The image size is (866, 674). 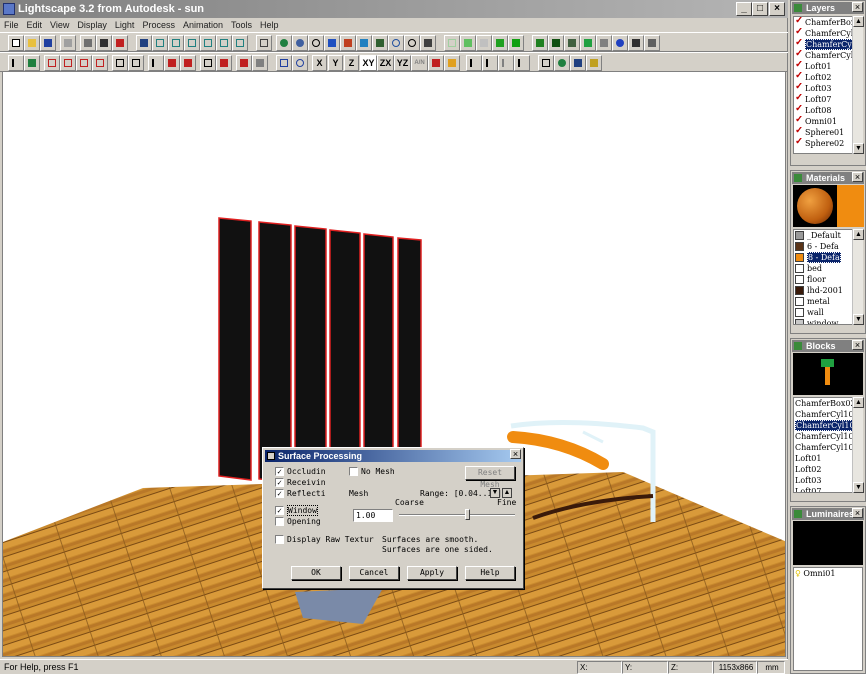 I want to click on list-item: ✓ Loft02, so click(x=823, y=77).